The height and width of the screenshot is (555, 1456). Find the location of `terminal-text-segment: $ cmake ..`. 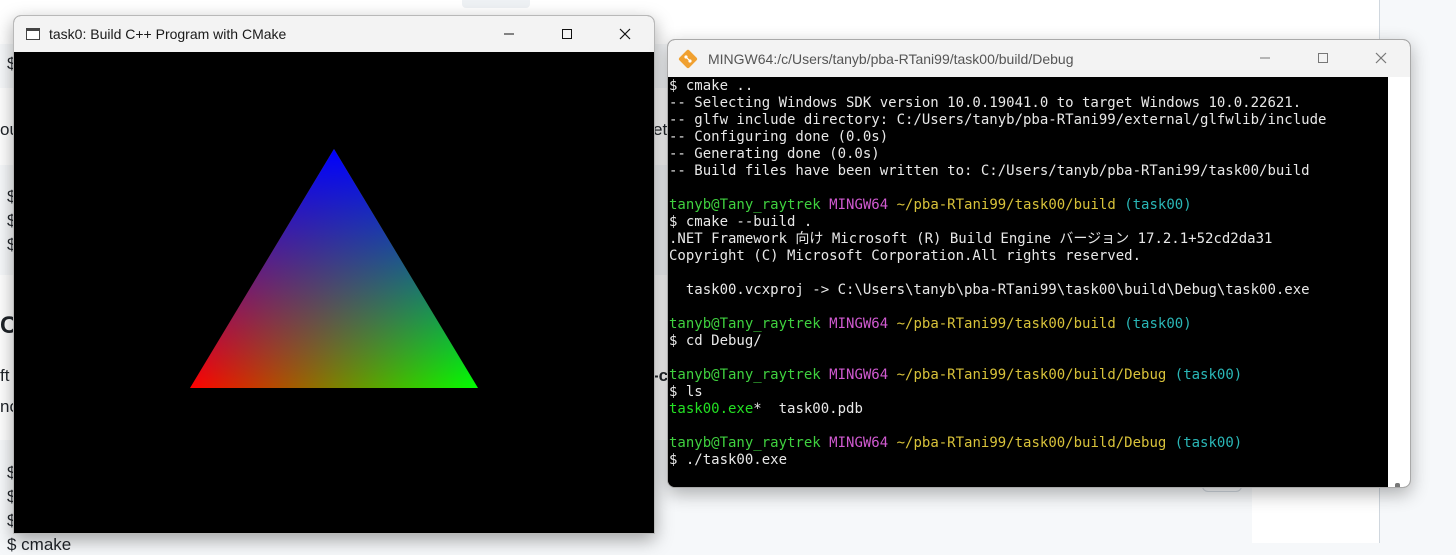

terminal-text-segment: $ cmake .. is located at coordinates (711, 86).